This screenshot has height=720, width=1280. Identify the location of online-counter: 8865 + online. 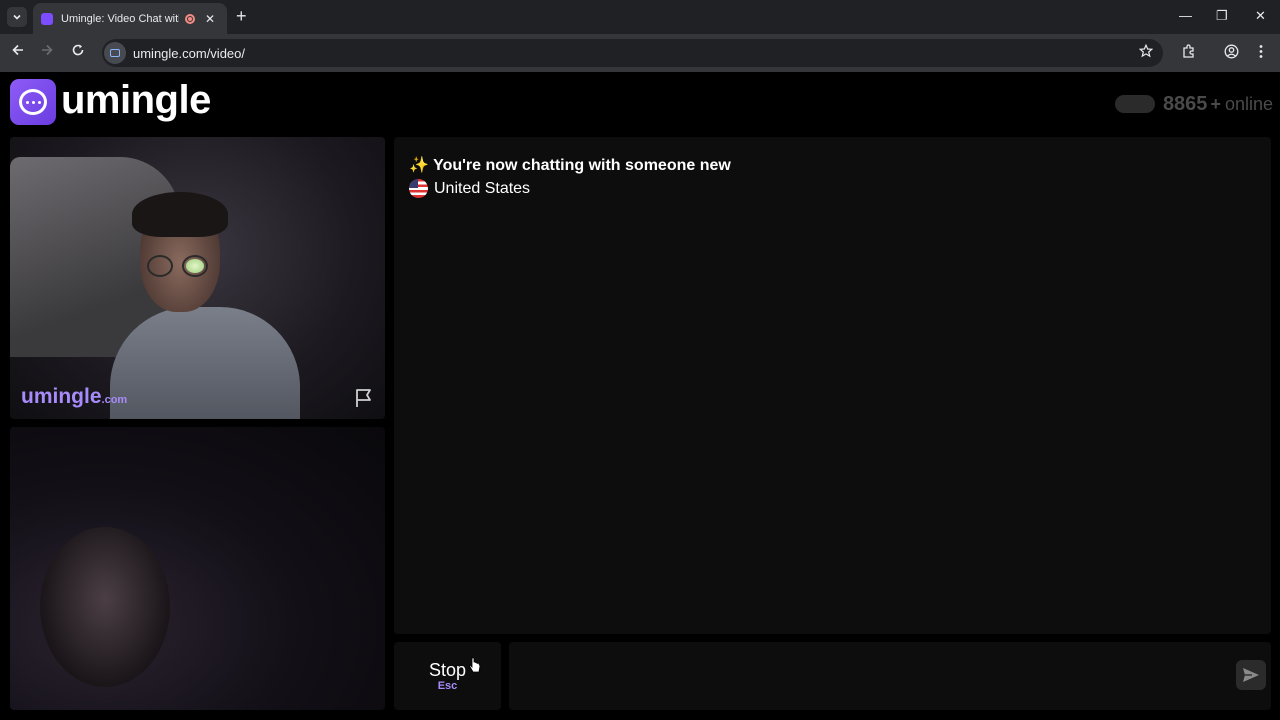
(1193, 104).